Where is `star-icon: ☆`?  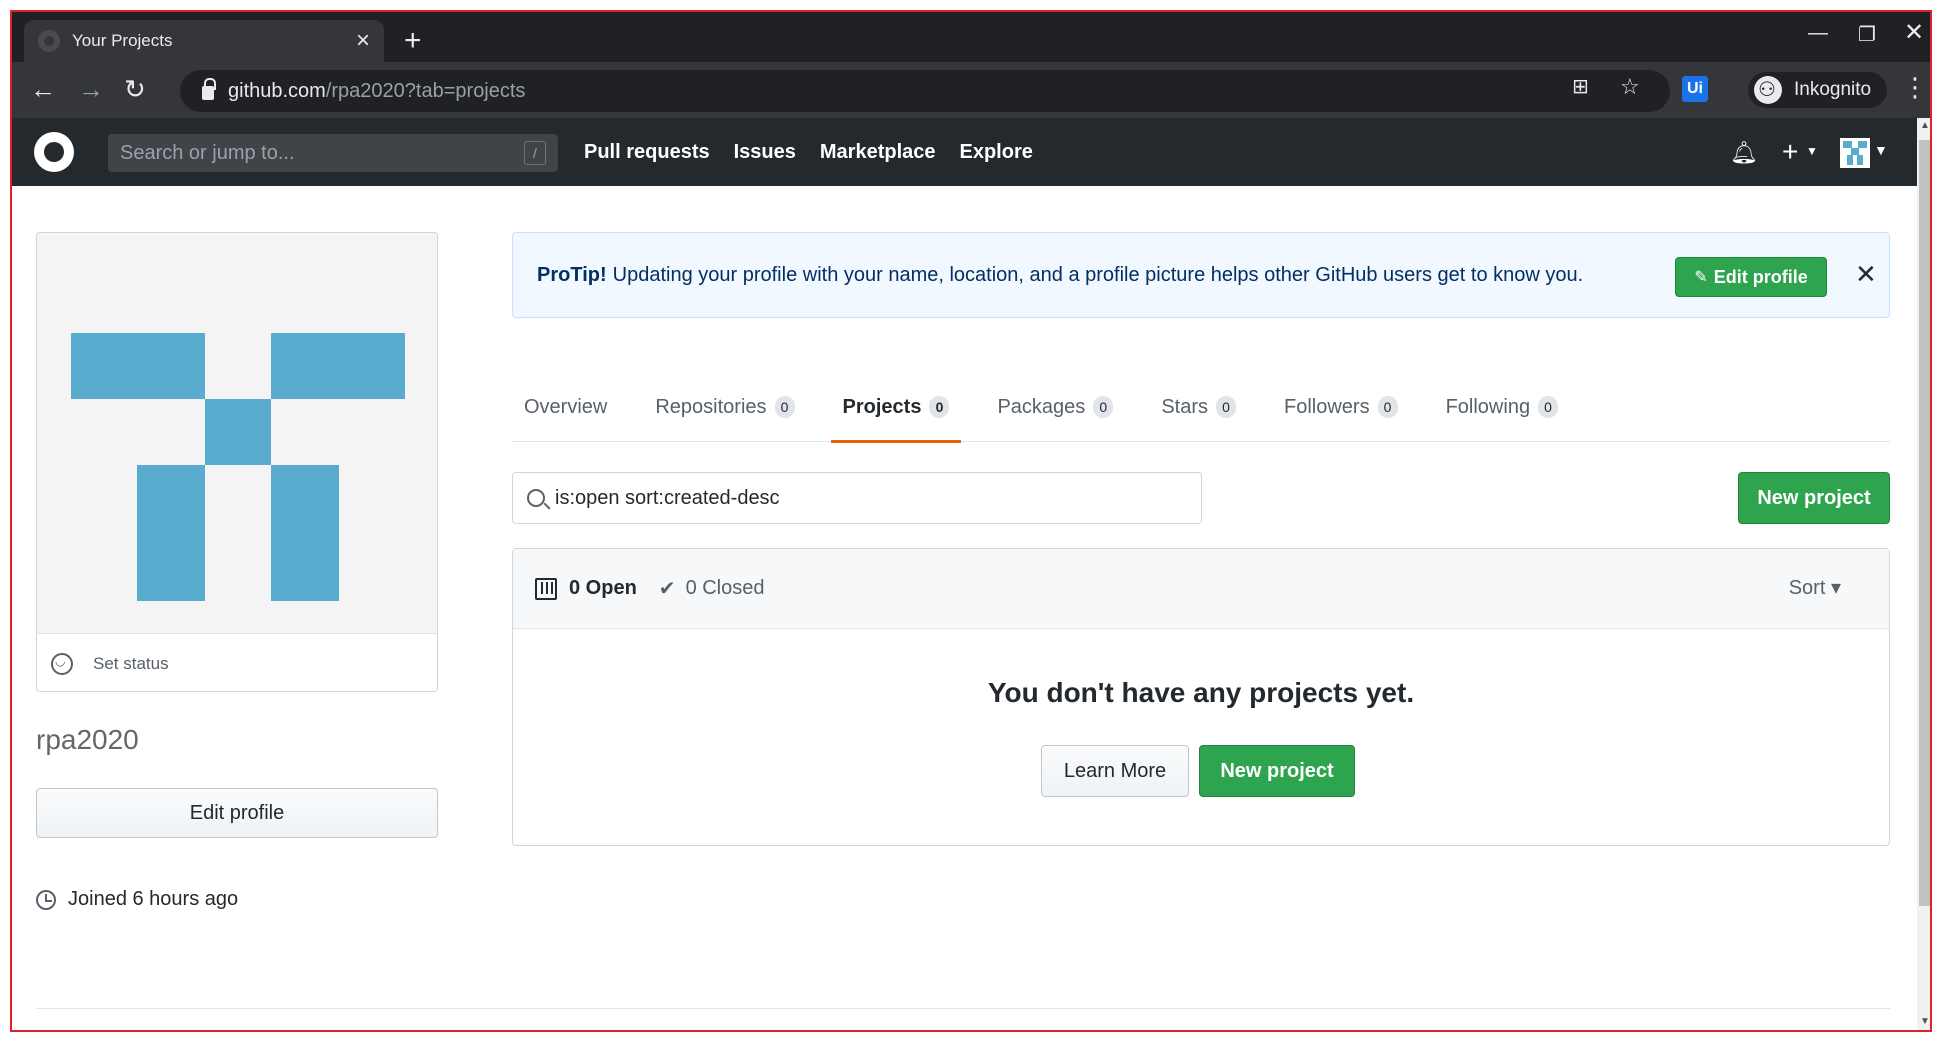 star-icon: ☆ is located at coordinates (1630, 87).